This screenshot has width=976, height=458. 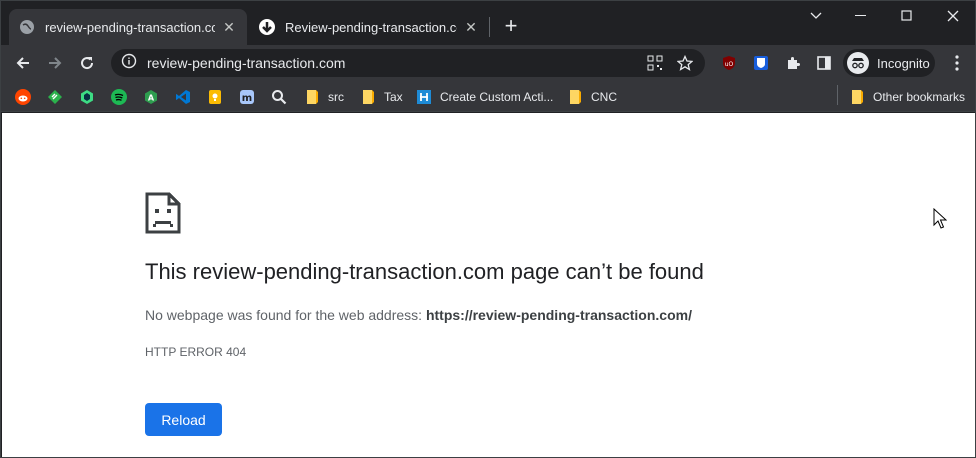 I want to click on bookmark-search, so click(x=279, y=97).